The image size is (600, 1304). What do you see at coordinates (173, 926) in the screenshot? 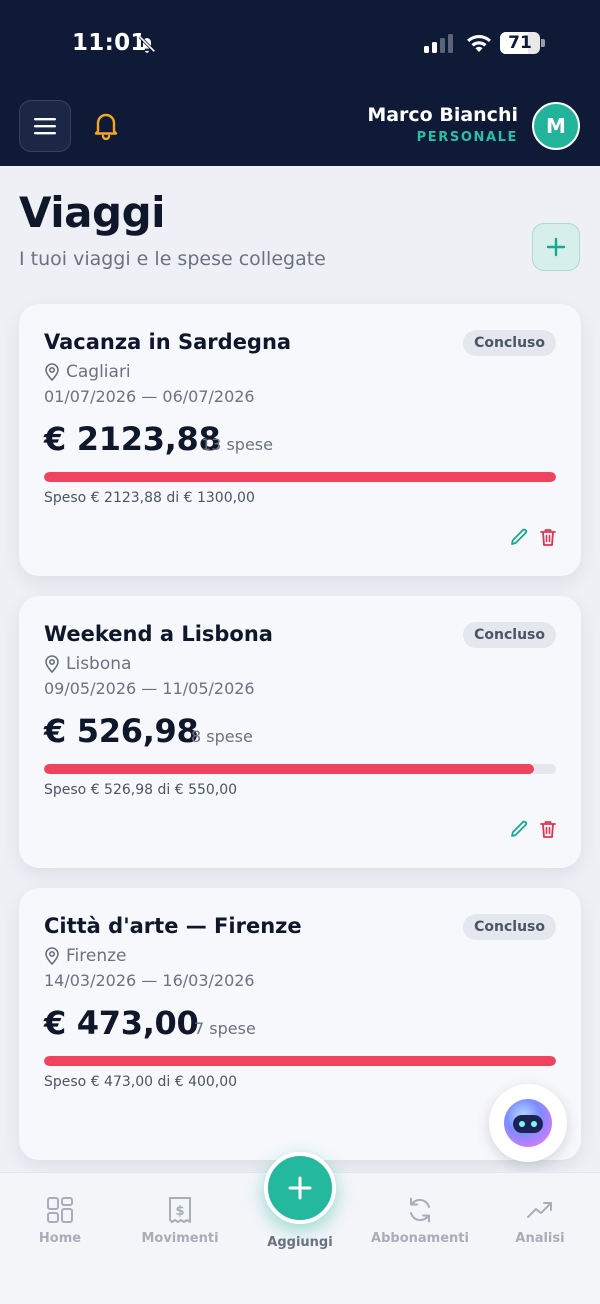
I see `trip-title: Città d'arte — Firenze` at bounding box center [173, 926].